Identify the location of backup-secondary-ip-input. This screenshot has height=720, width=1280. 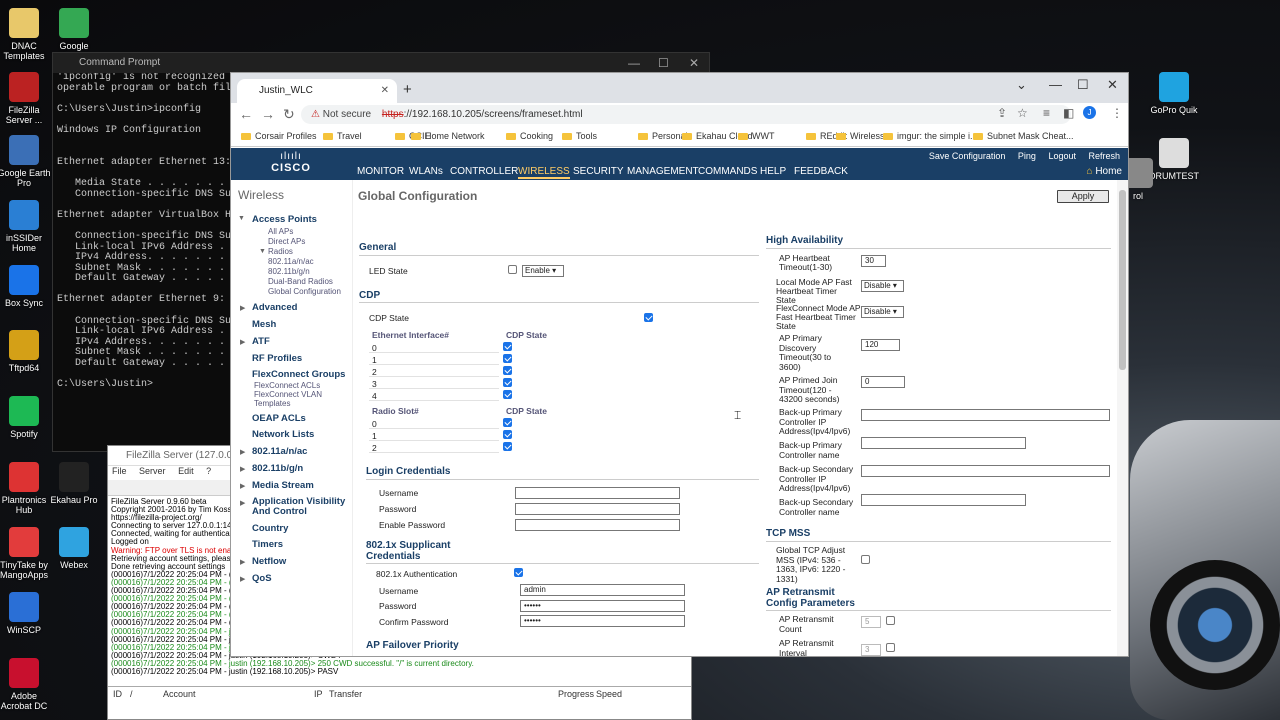
(985, 471).